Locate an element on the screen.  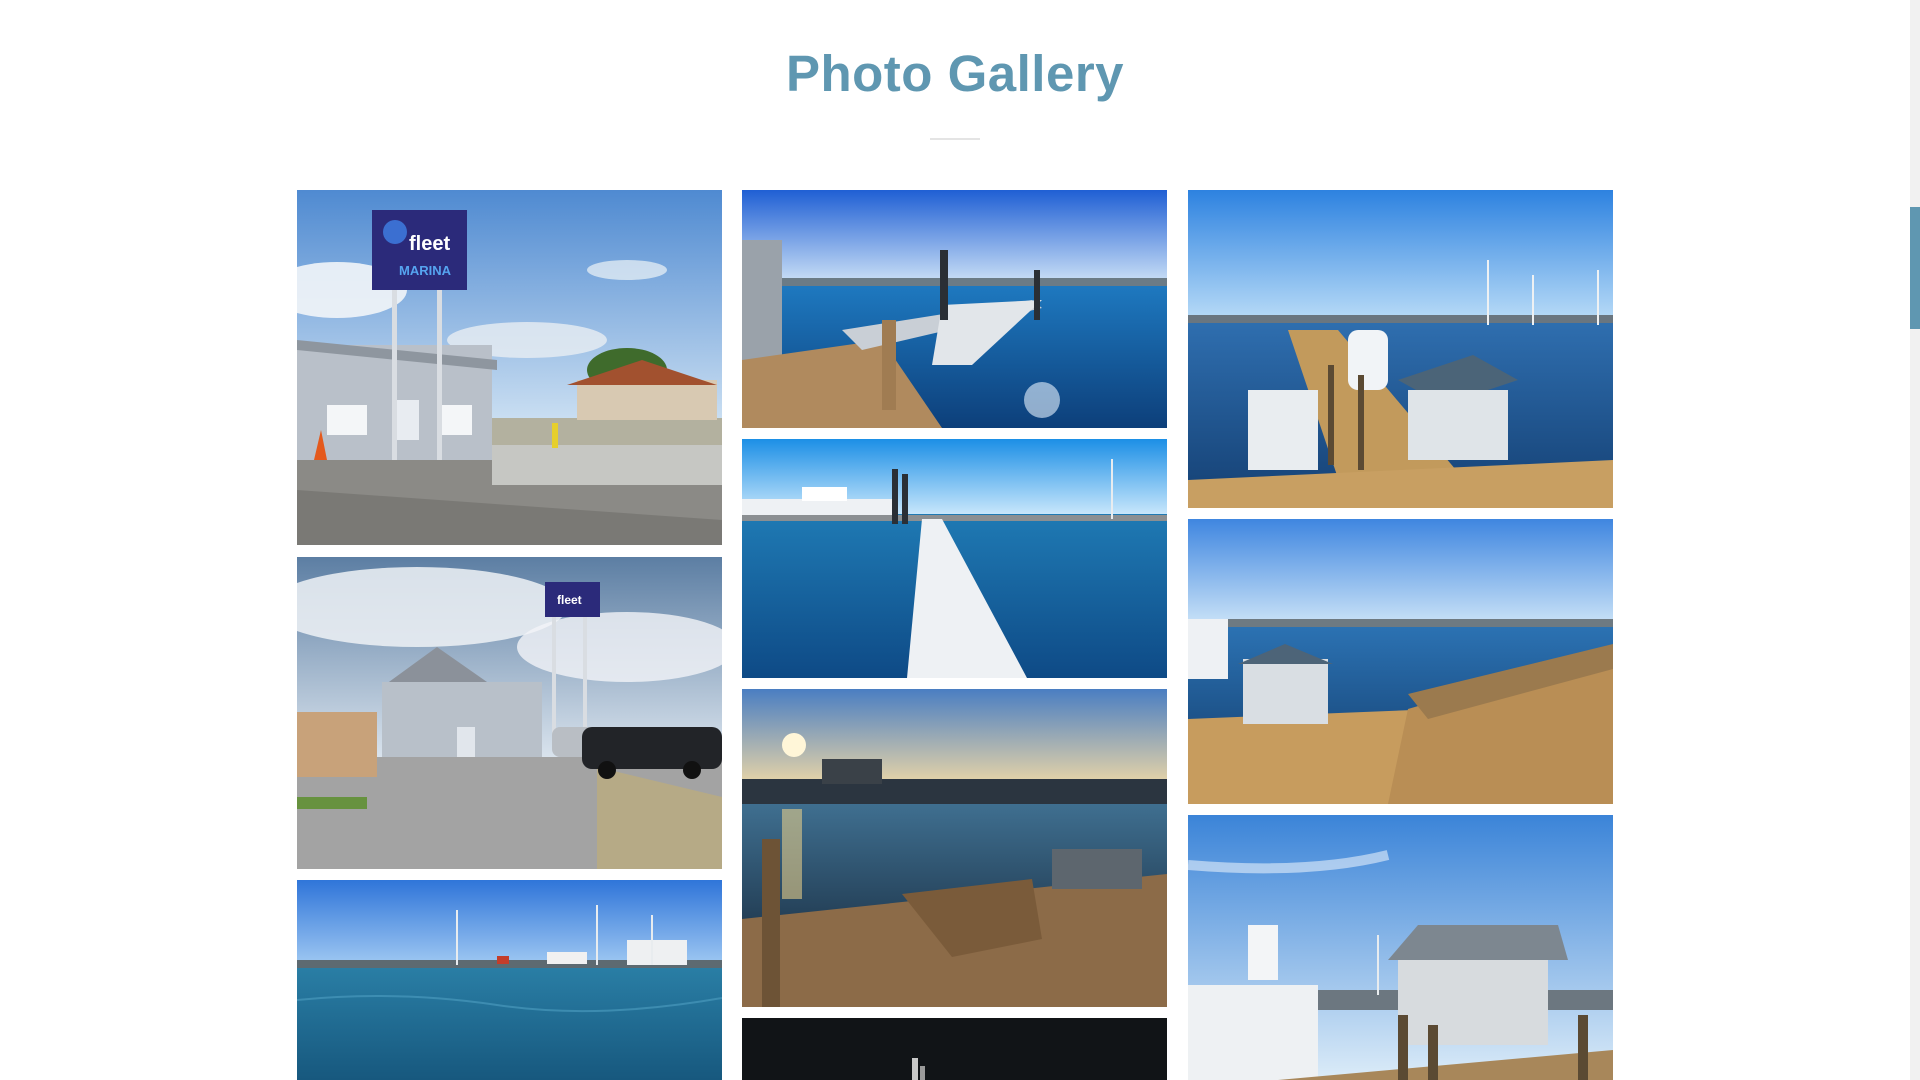
svg-text: MARINA is located at coordinates (425, 270).